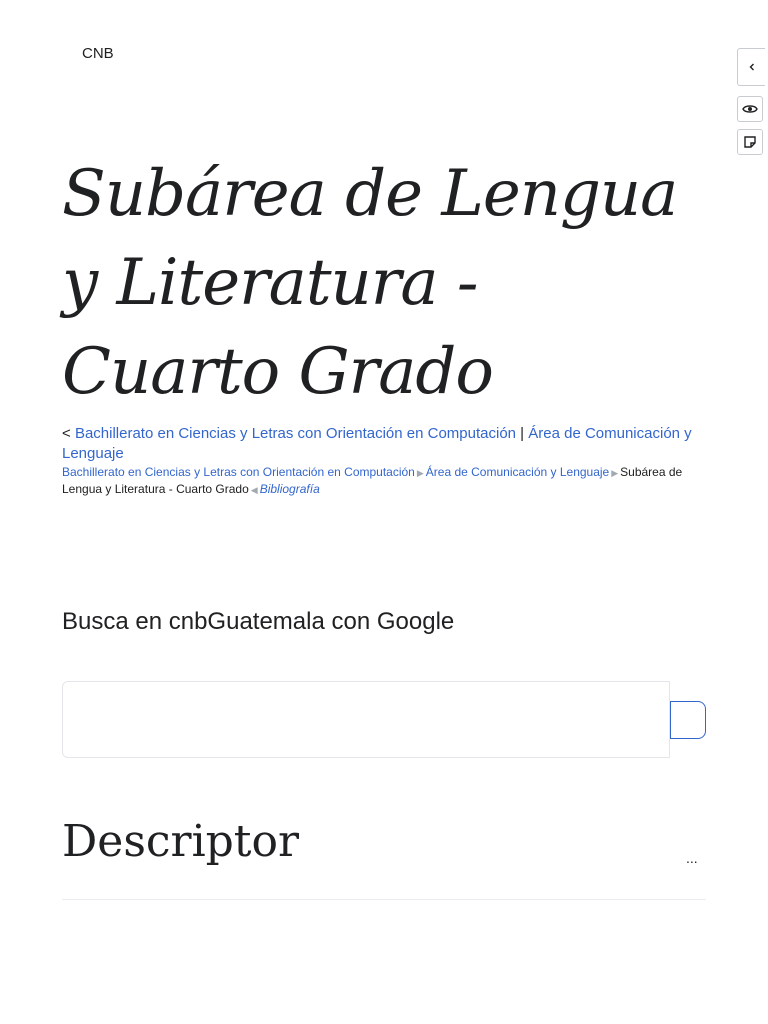 This screenshot has height=1024, width=768. I want to click on search-input, so click(366, 719).